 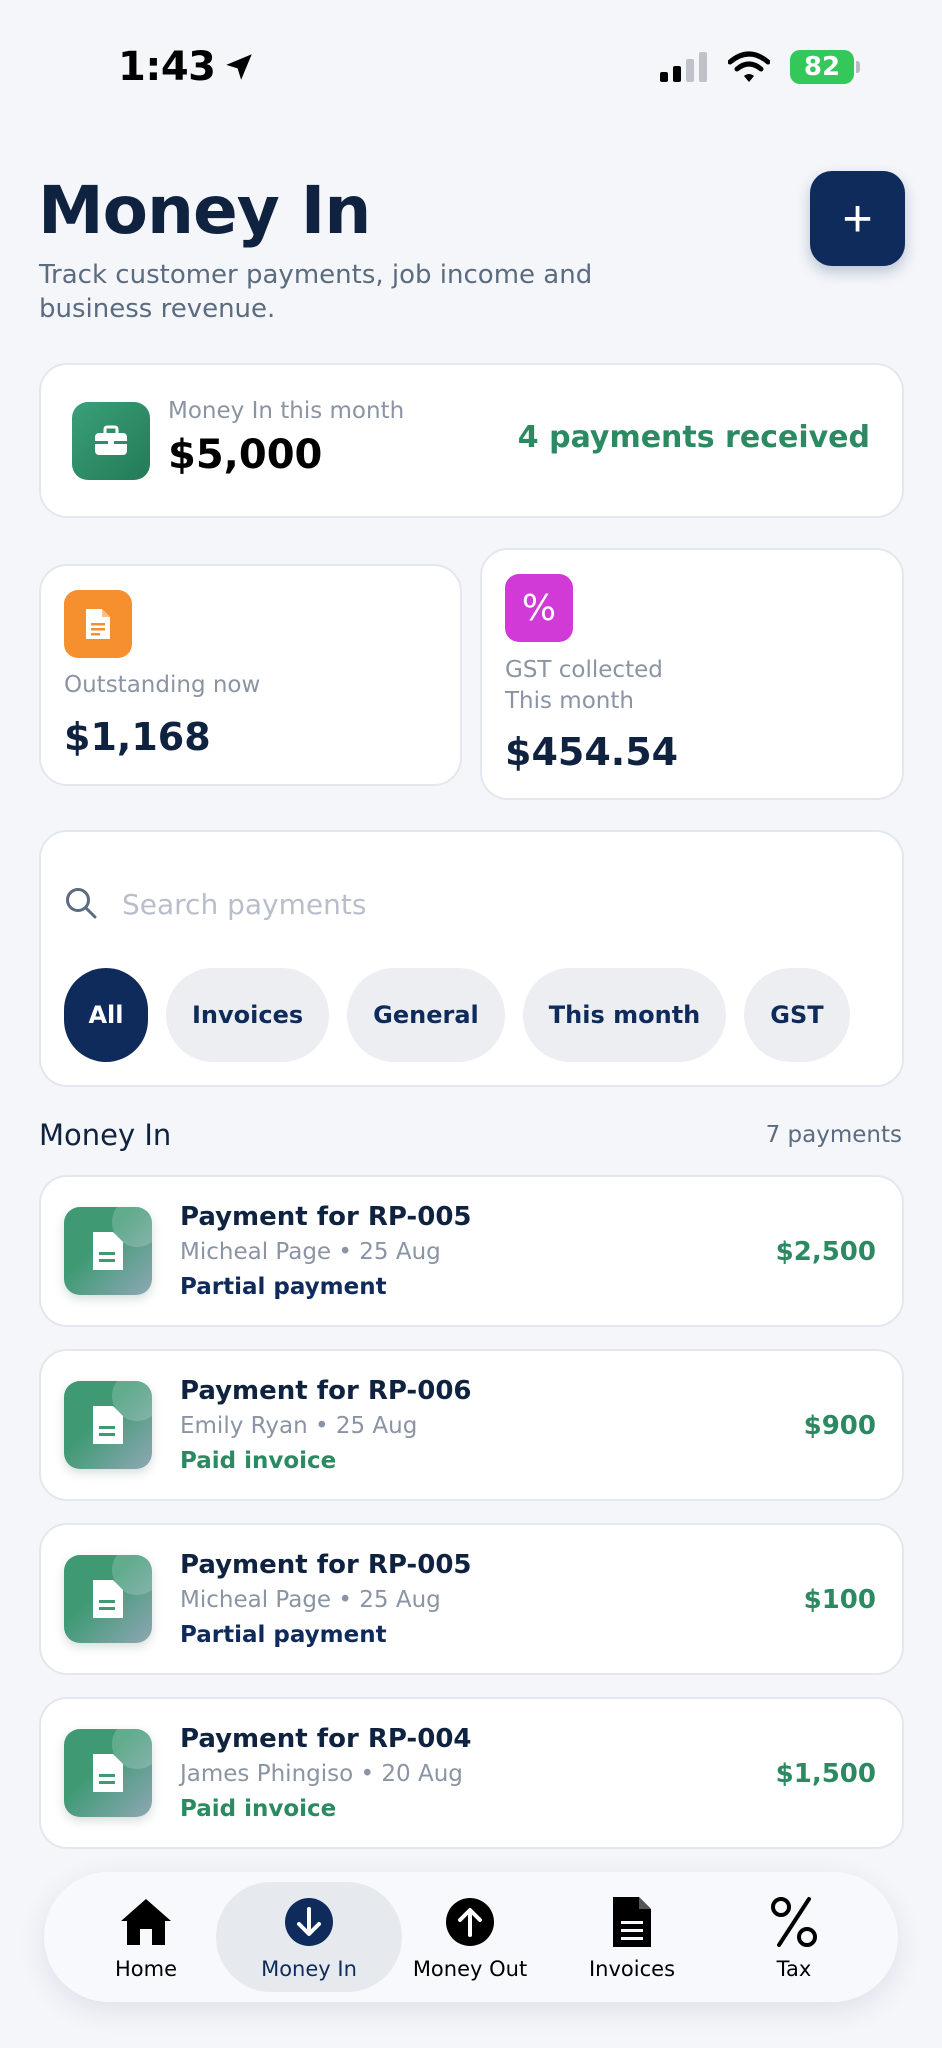 What do you see at coordinates (106, 1015) in the screenshot?
I see `filter-chip-all: All` at bounding box center [106, 1015].